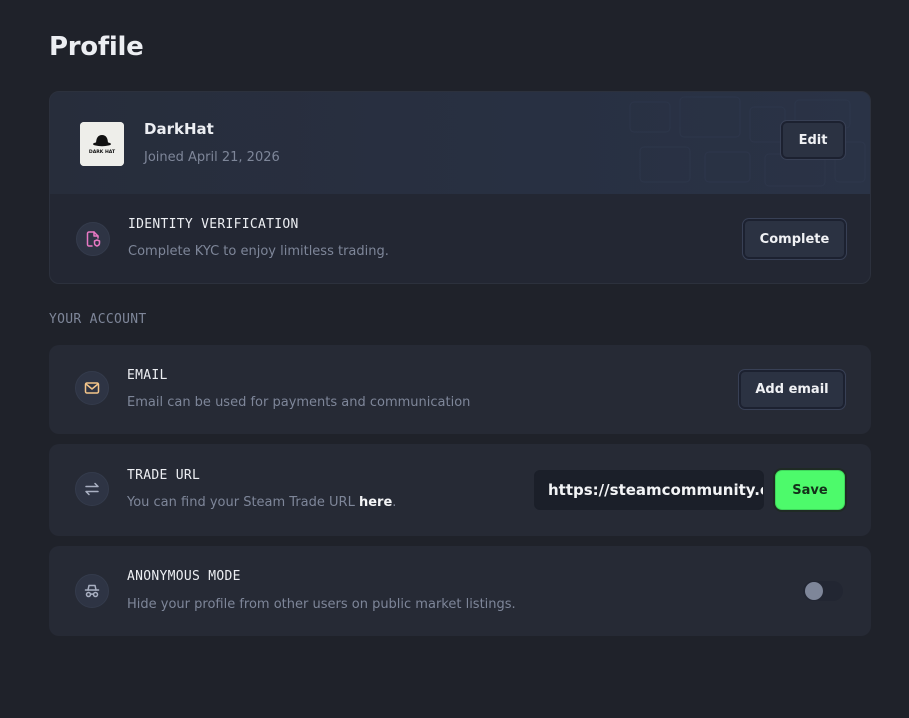  I want to click on your-account-label: YOUR ACCOUNT, so click(98, 319).